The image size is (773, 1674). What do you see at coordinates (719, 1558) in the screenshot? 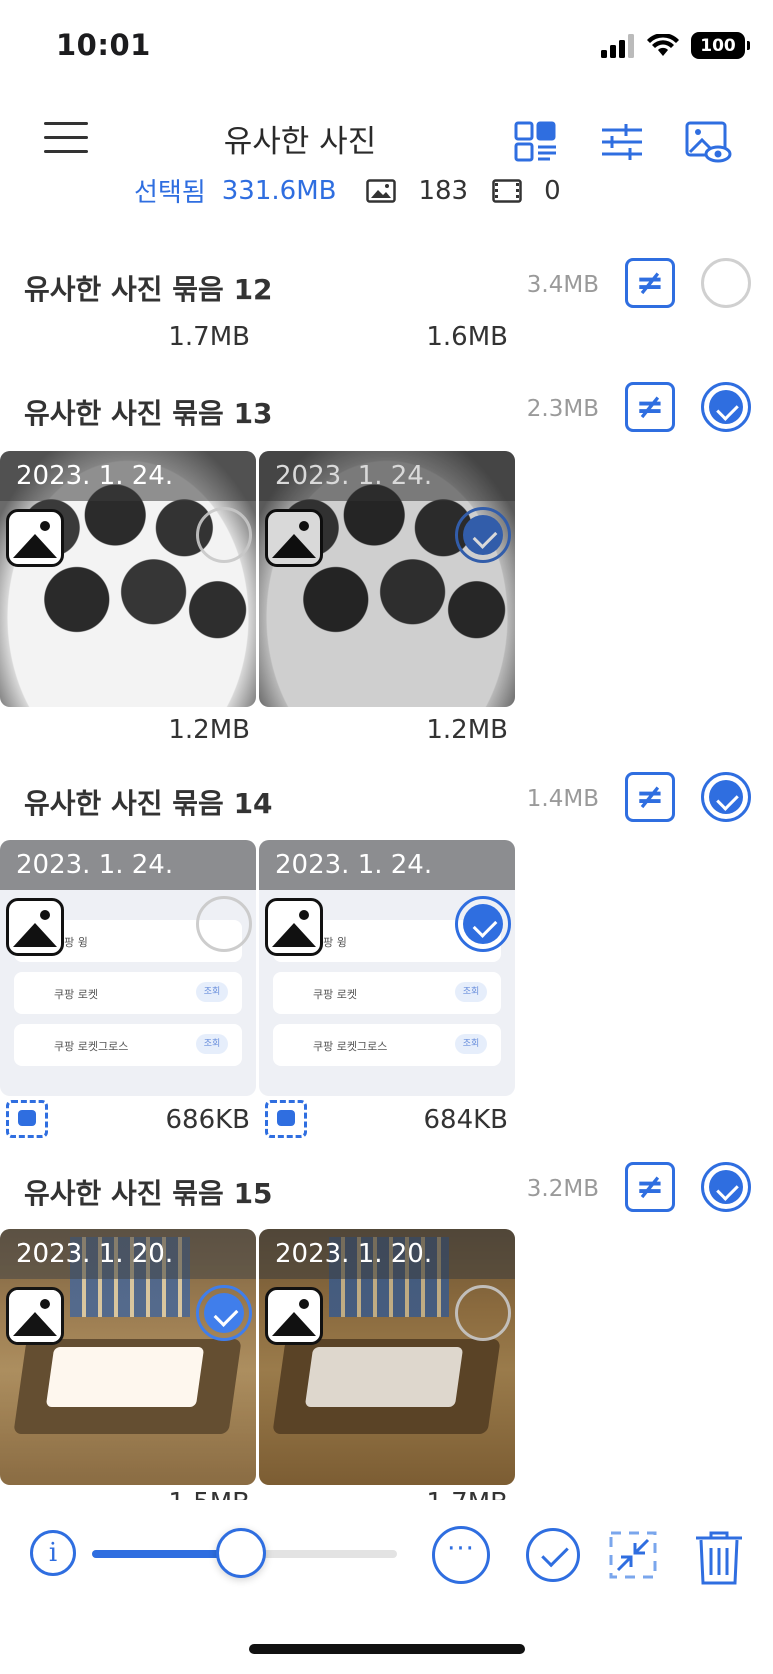
I see `trash-icon` at bounding box center [719, 1558].